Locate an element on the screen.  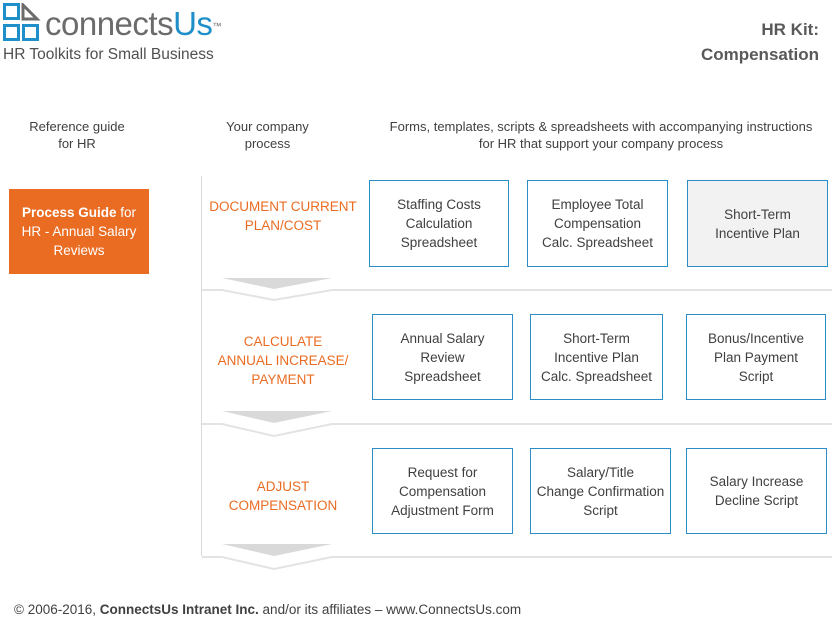
card-salary-increase-decline-script: Salary Increase Decline Script is located at coordinates (756, 491).